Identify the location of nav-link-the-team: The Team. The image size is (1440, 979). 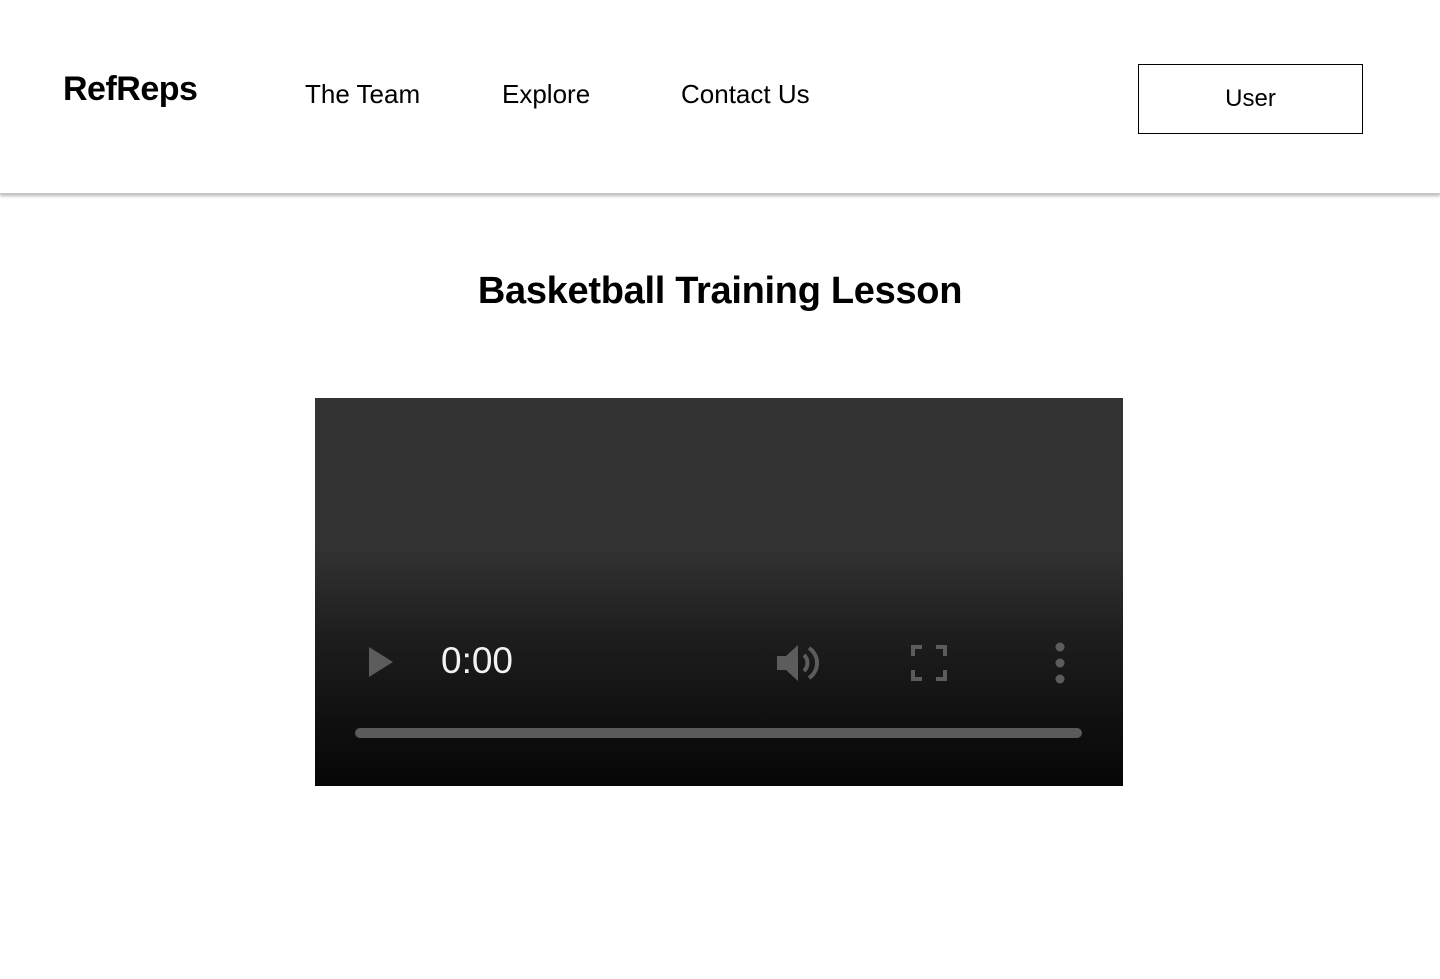
(362, 94).